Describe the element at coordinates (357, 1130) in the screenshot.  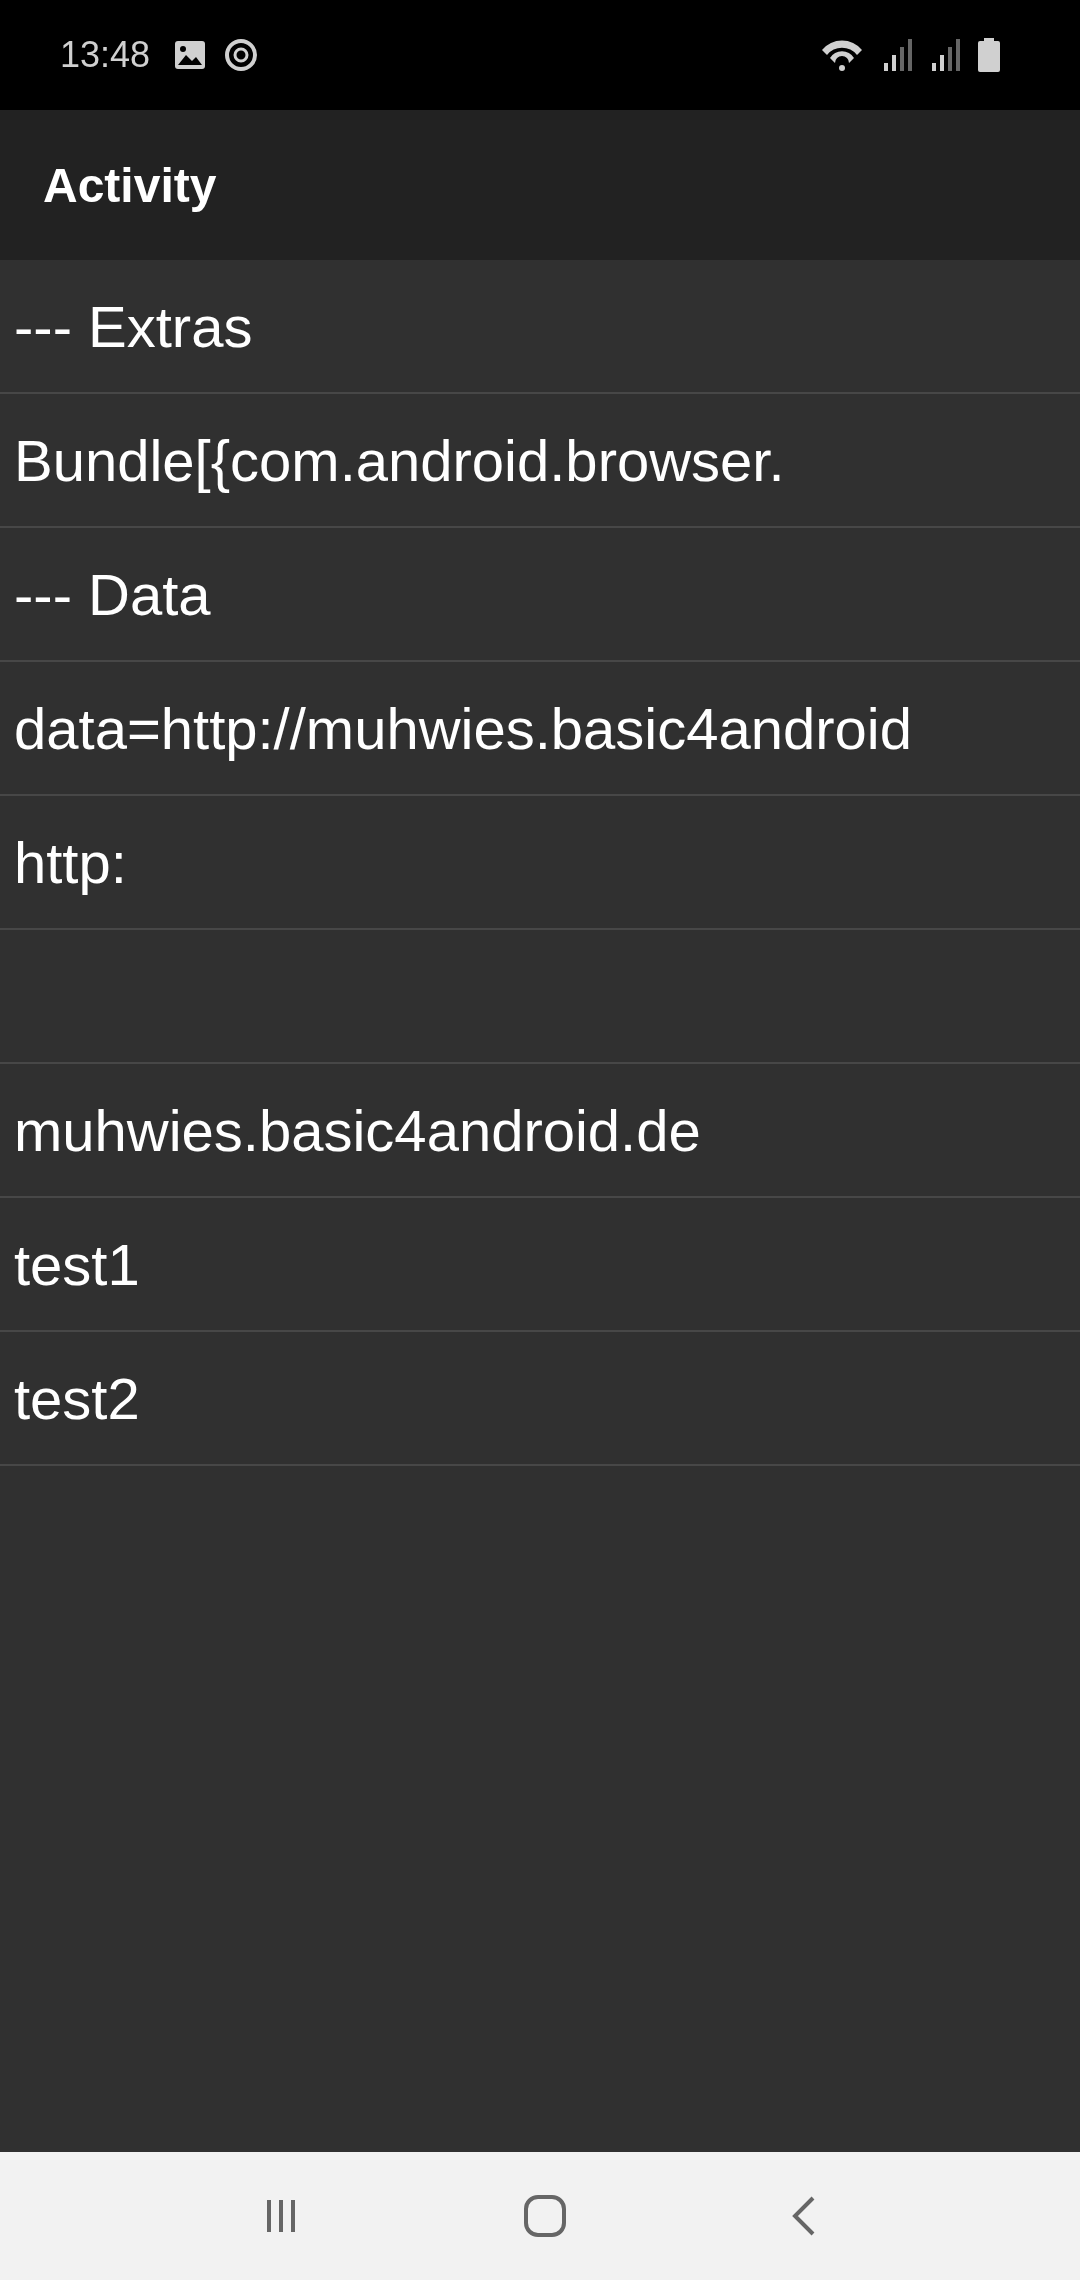
I see `list-item: muhwies.basic4android.de` at that location.